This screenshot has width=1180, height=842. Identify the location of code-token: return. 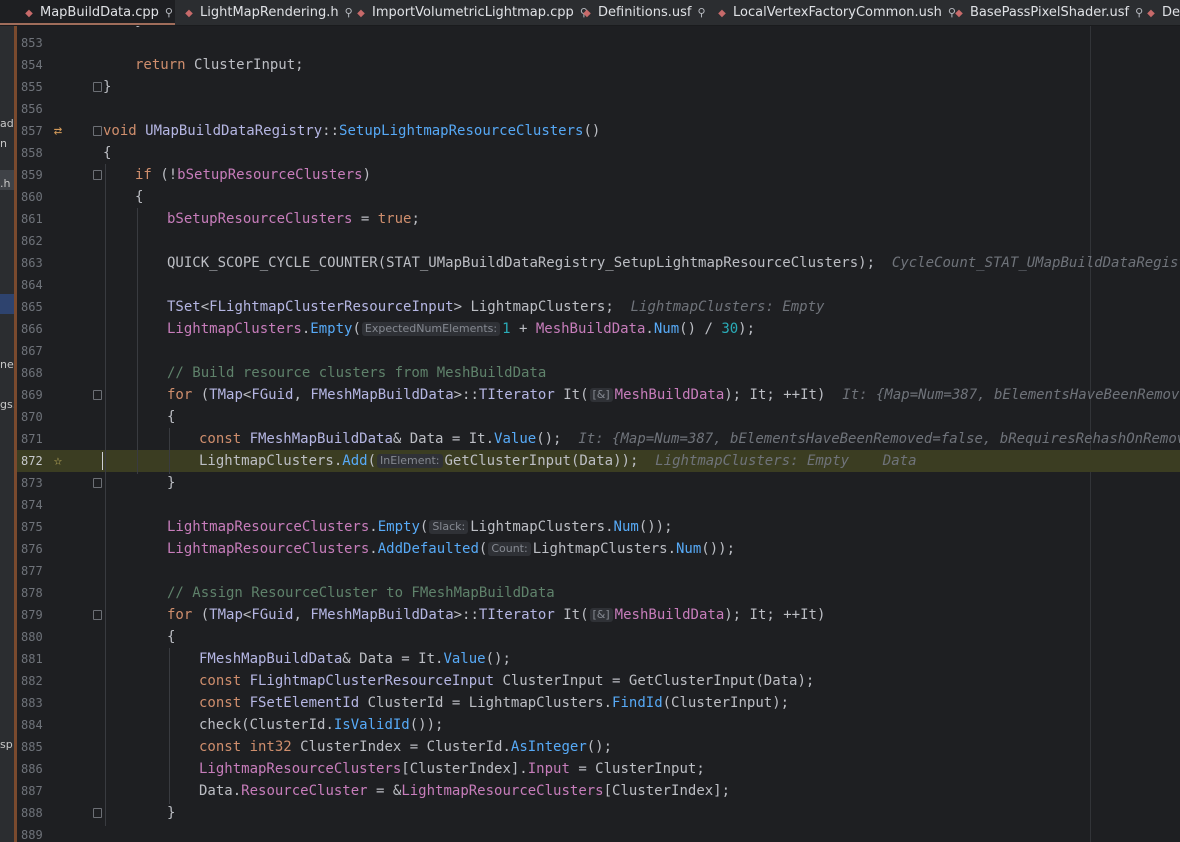
(165, 65).